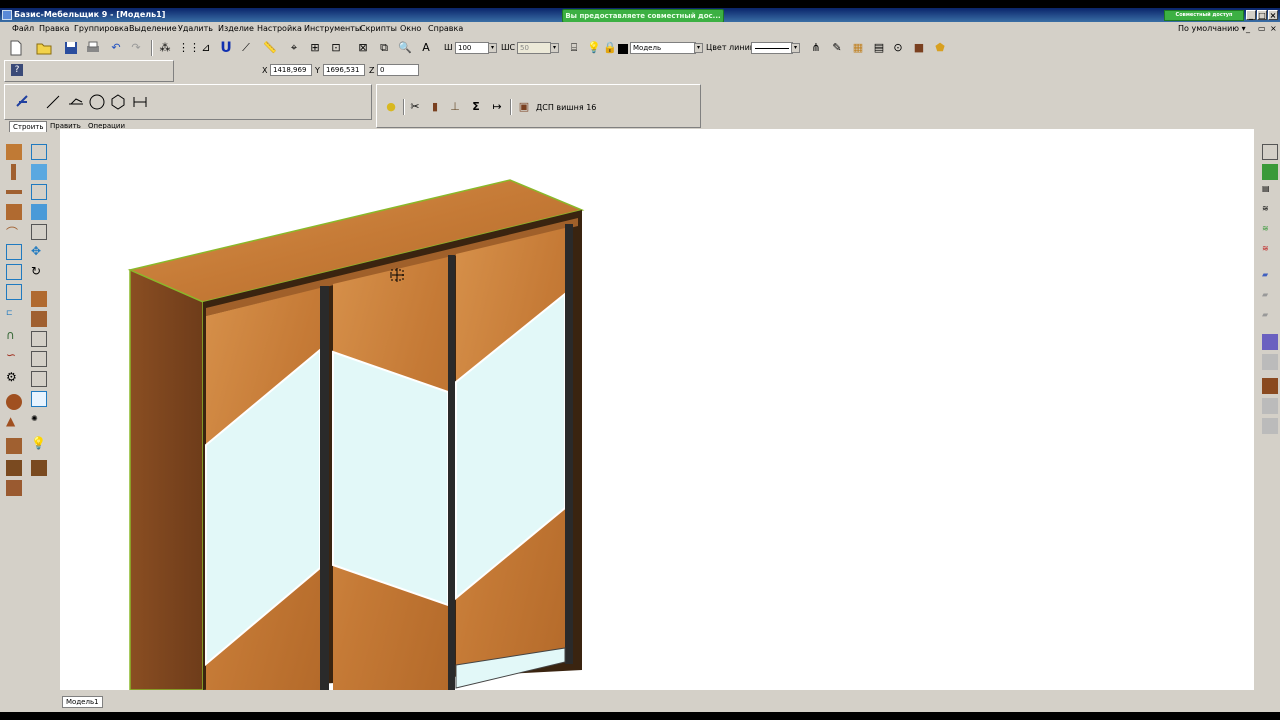 The height and width of the screenshot is (720, 1280). What do you see at coordinates (39, 232) in the screenshot?
I see `wire-box-icon` at bounding box center [39, 232].